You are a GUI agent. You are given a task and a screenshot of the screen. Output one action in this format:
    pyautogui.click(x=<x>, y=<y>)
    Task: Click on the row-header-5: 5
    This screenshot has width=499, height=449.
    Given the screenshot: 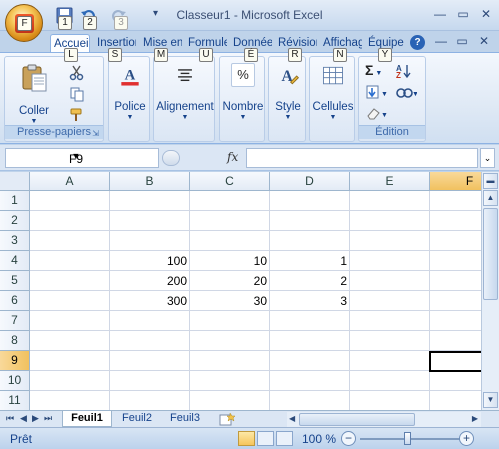 What is the action you would take?
    pyautogui.click(x=15, y=281)
    